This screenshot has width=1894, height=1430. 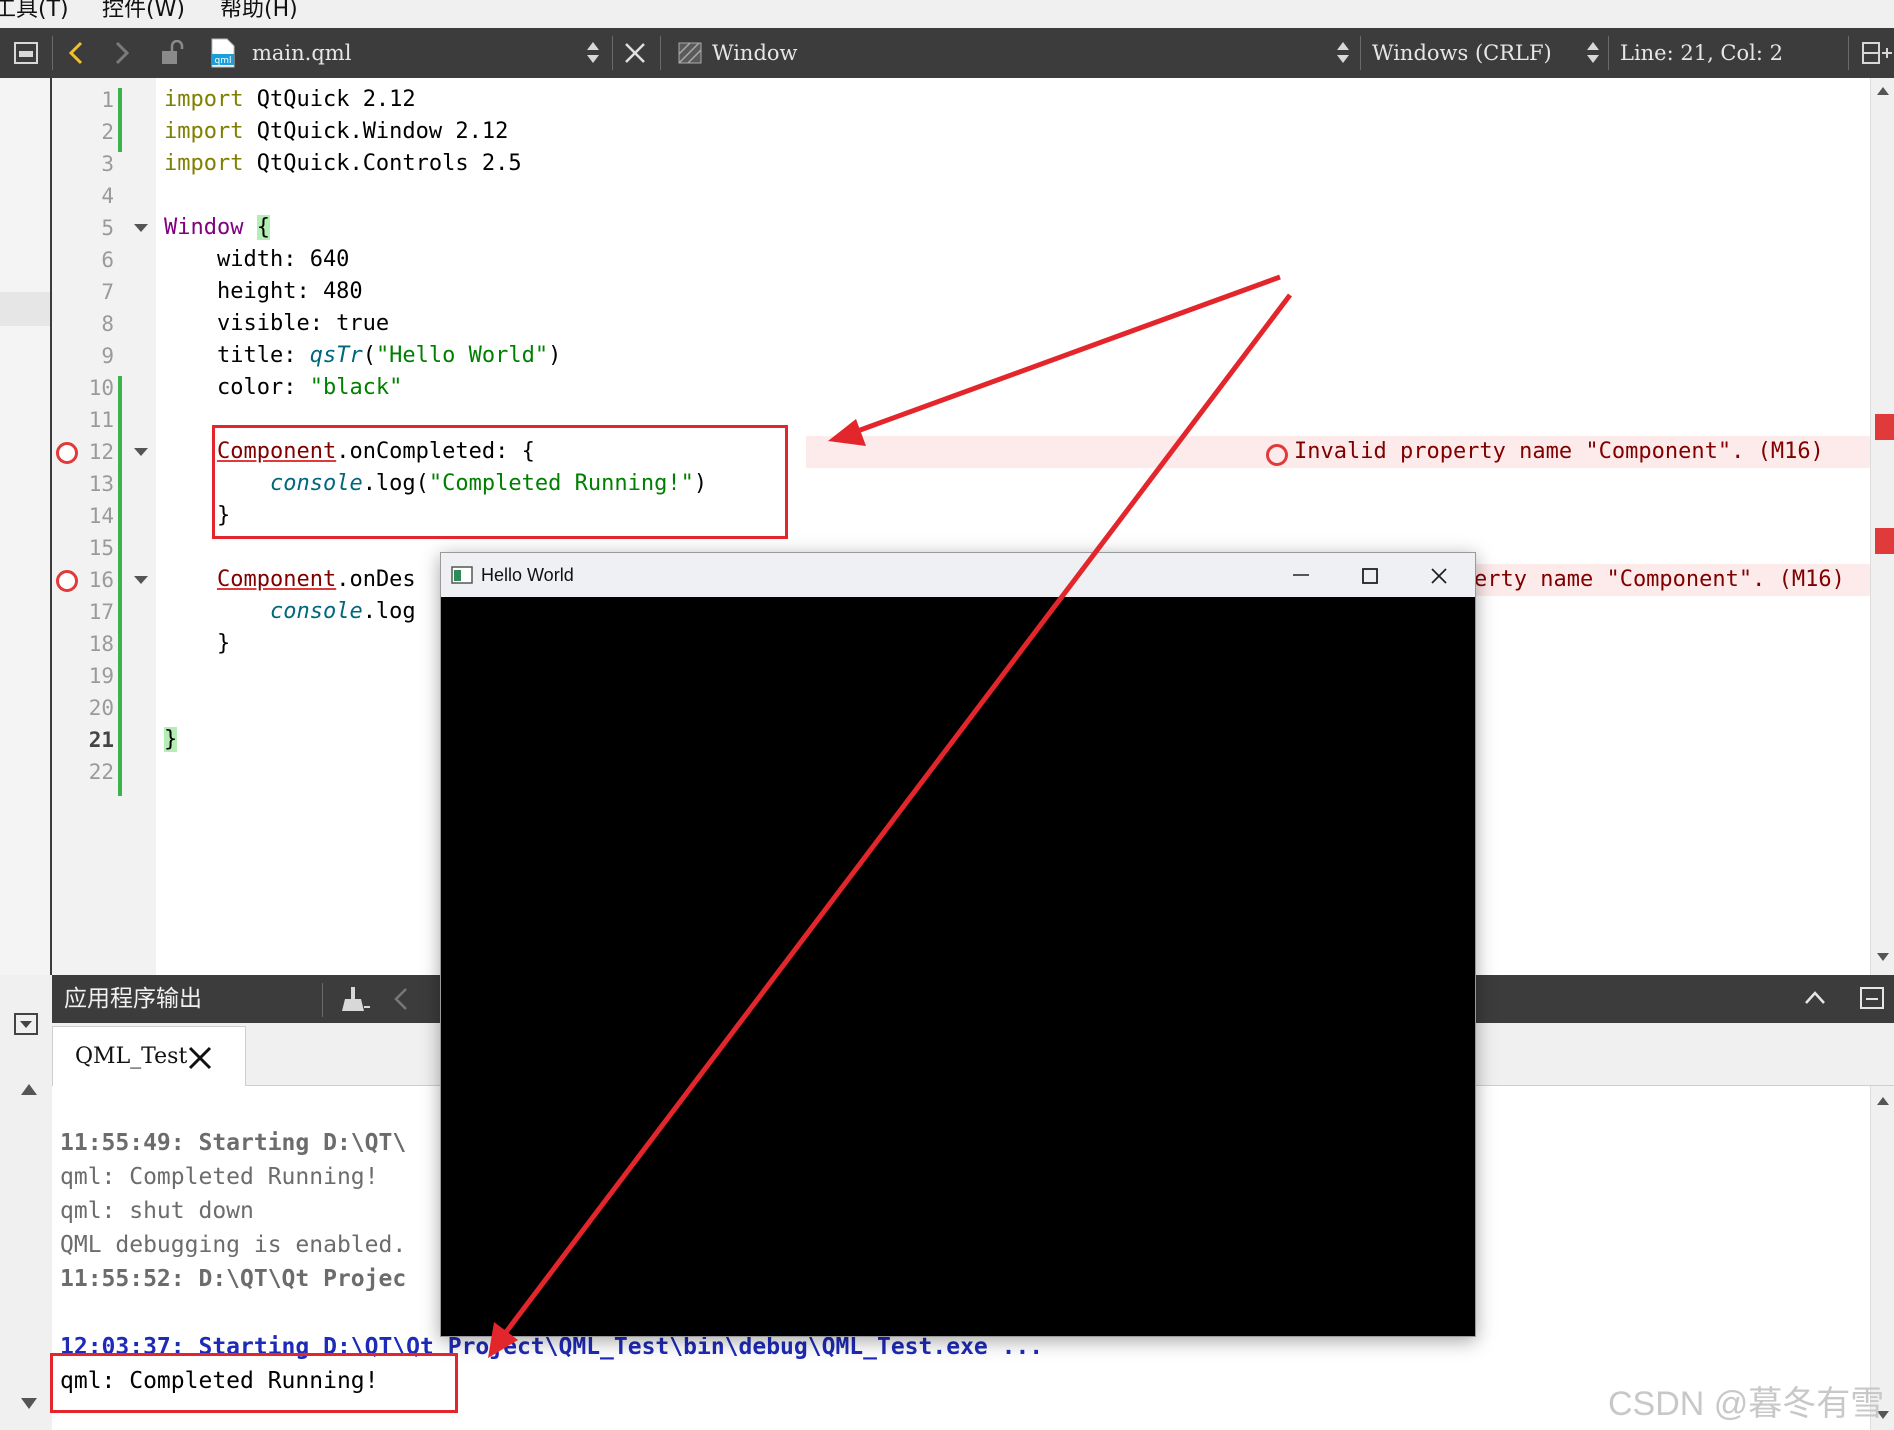 I want to click on scroll-down-icon, so click(x=1883, y=957).